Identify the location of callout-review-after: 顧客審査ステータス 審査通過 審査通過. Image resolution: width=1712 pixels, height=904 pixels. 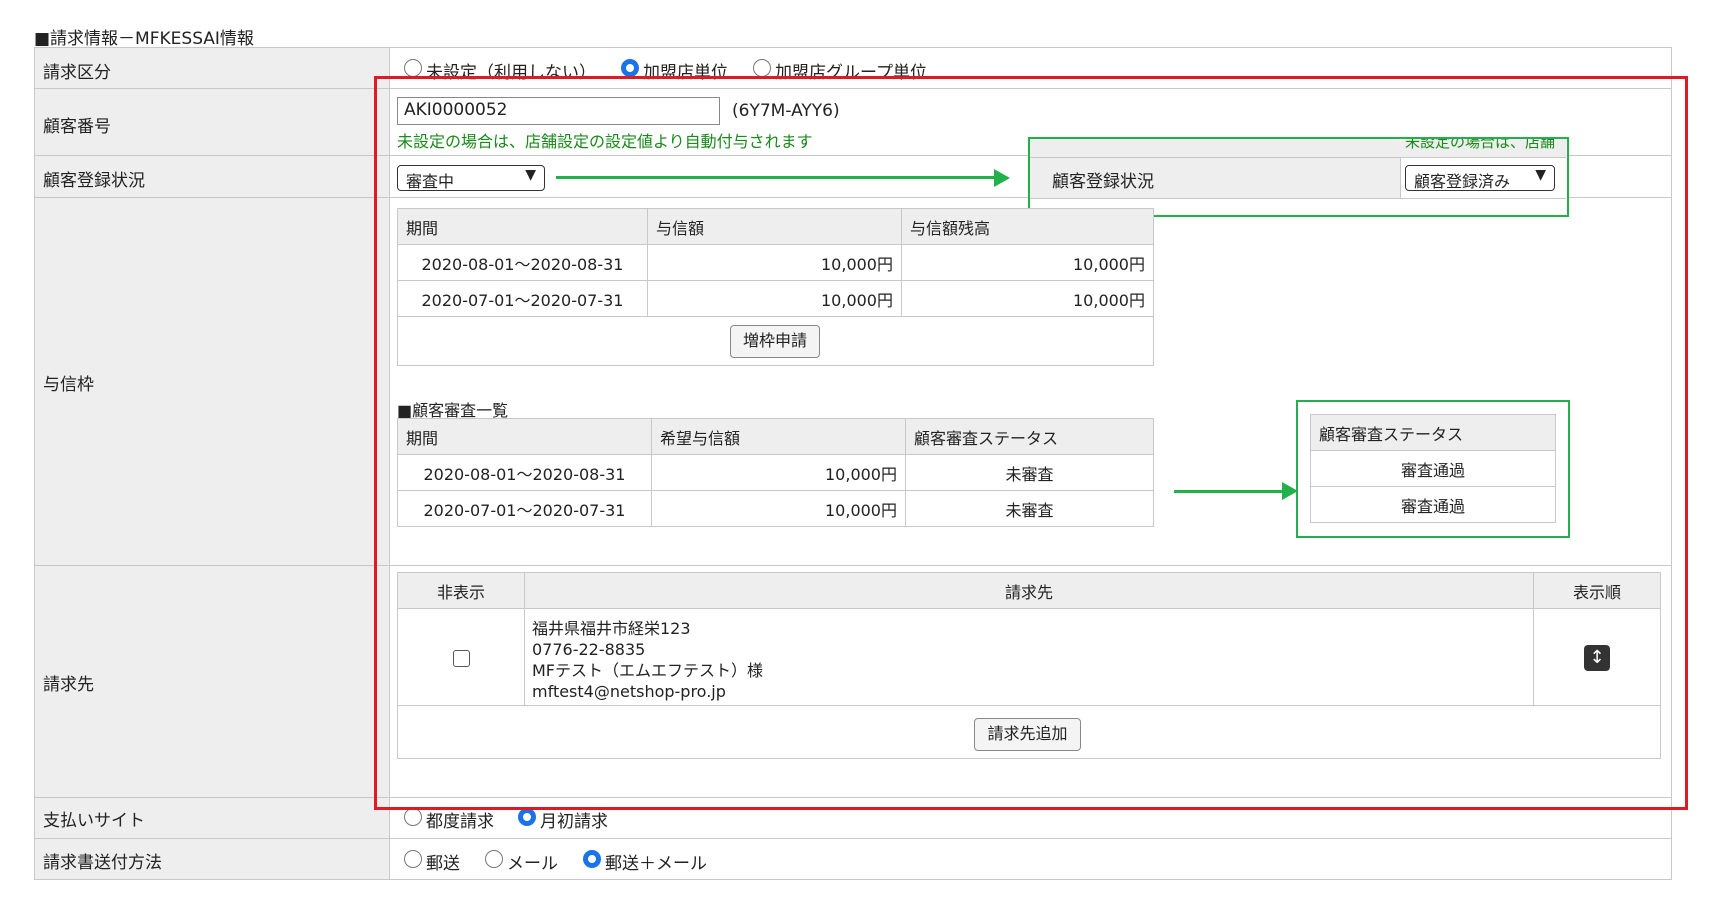
(1433, 469).